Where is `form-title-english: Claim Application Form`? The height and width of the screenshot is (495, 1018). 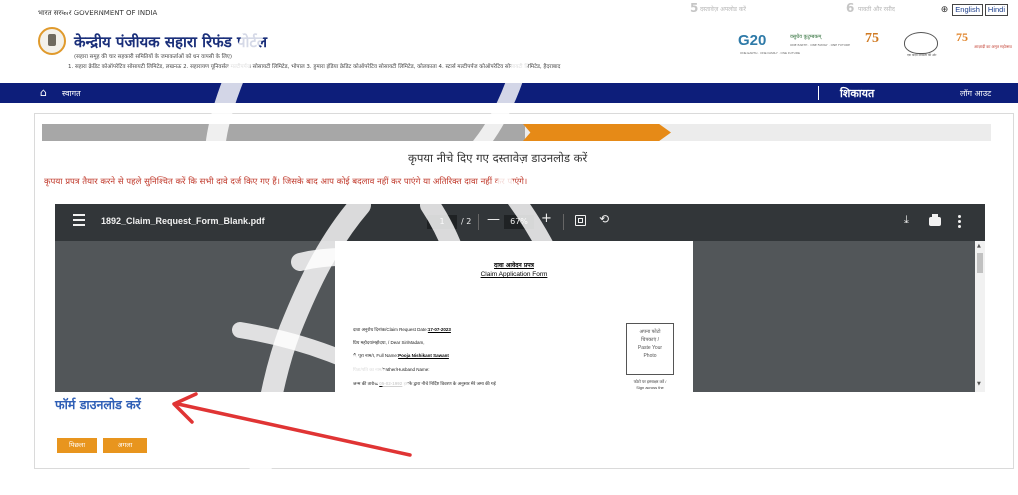
form-title-english: Claim Application Form is located at coordinates (514, 274).